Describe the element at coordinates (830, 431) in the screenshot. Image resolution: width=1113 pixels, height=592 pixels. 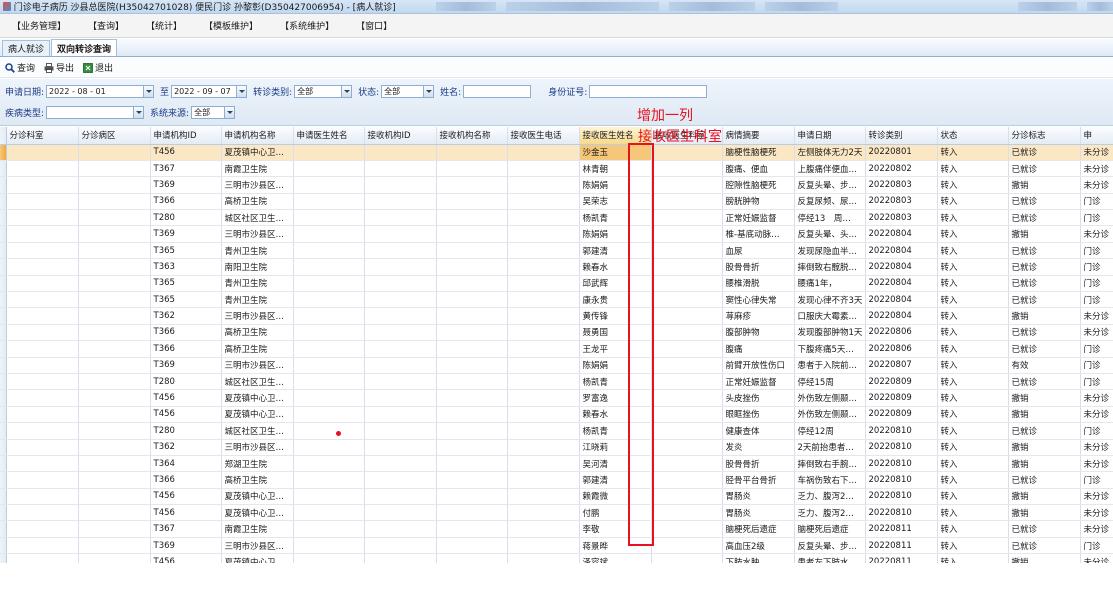
I see `table-cell: 停经12周` at that location.